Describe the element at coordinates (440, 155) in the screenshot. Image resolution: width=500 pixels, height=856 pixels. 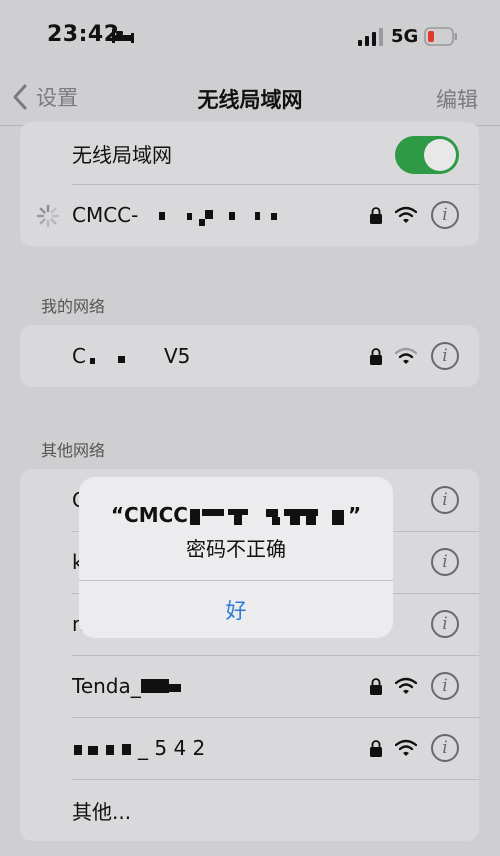
I see `toggle-knob` at that location.